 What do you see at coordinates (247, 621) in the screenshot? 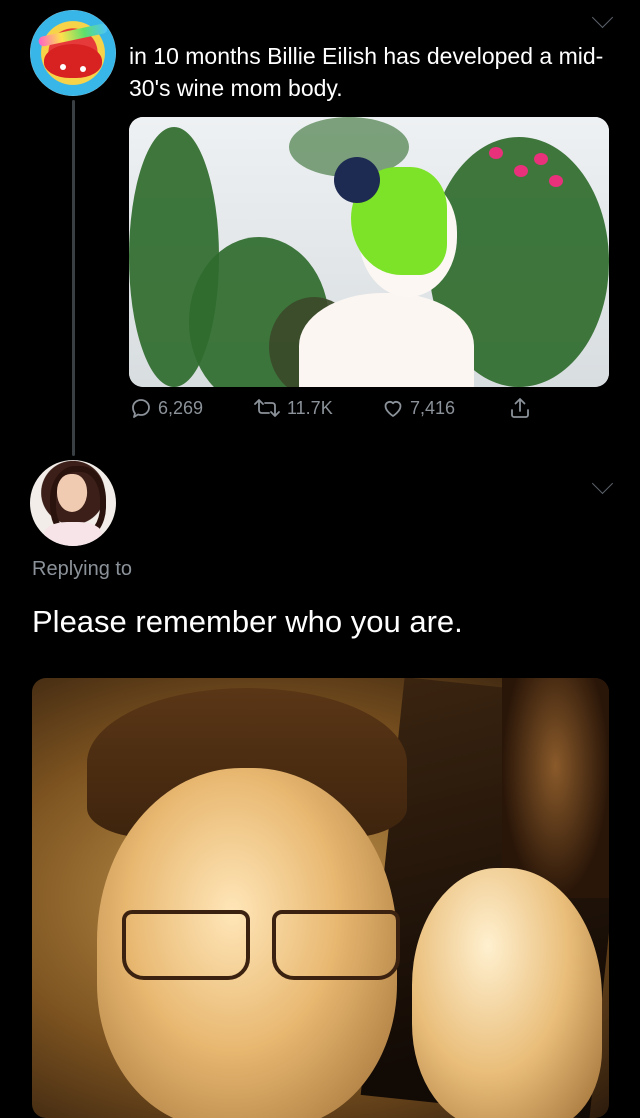
I see `reply-text: Please remember who you are.` at bounding box center [247, 621].